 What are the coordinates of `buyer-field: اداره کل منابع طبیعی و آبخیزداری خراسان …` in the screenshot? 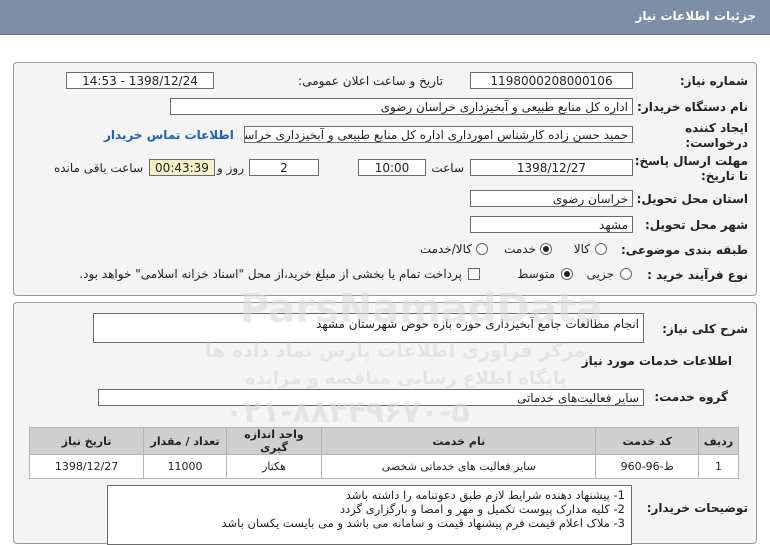 It's located at (401, 106).